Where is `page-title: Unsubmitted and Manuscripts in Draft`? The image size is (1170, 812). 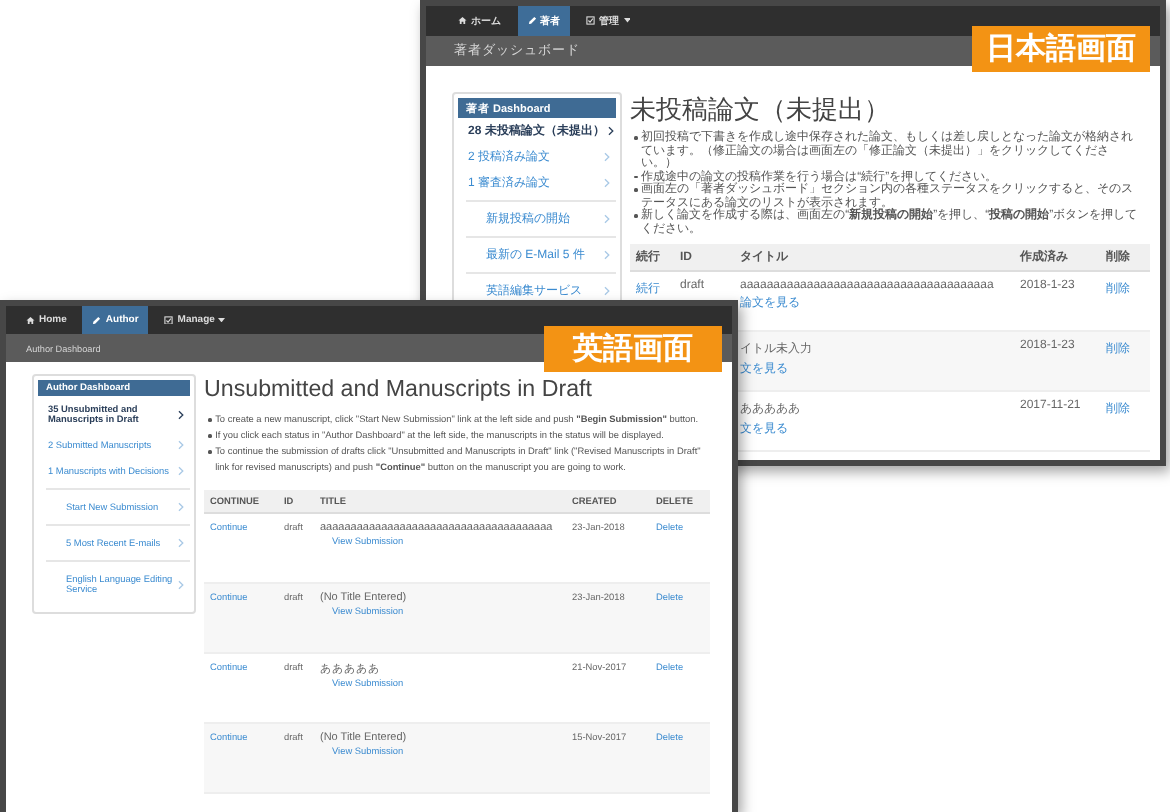
page-title: Unsubmitted and Manuscripts in Draft is located at coordinates (399, 390).